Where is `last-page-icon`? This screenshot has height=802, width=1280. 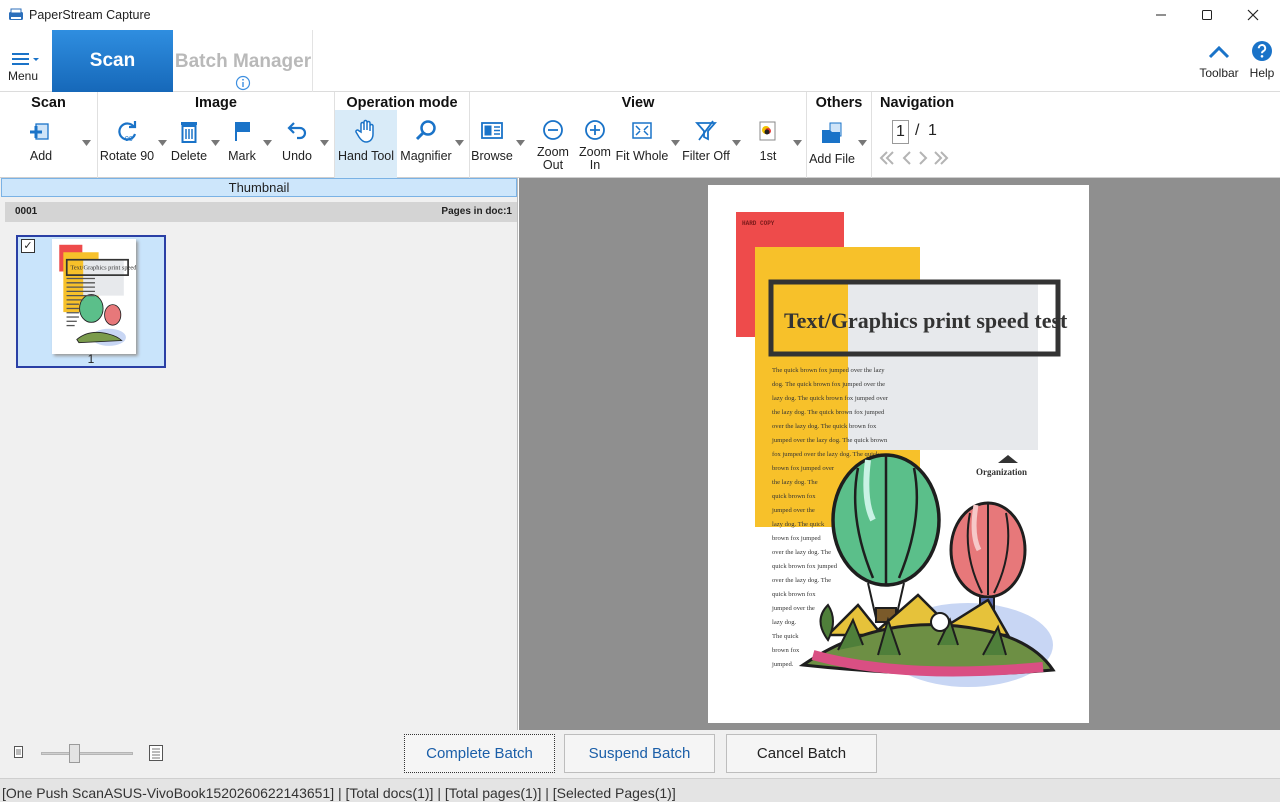
last-page-icon is located at coordinates (941, 158).